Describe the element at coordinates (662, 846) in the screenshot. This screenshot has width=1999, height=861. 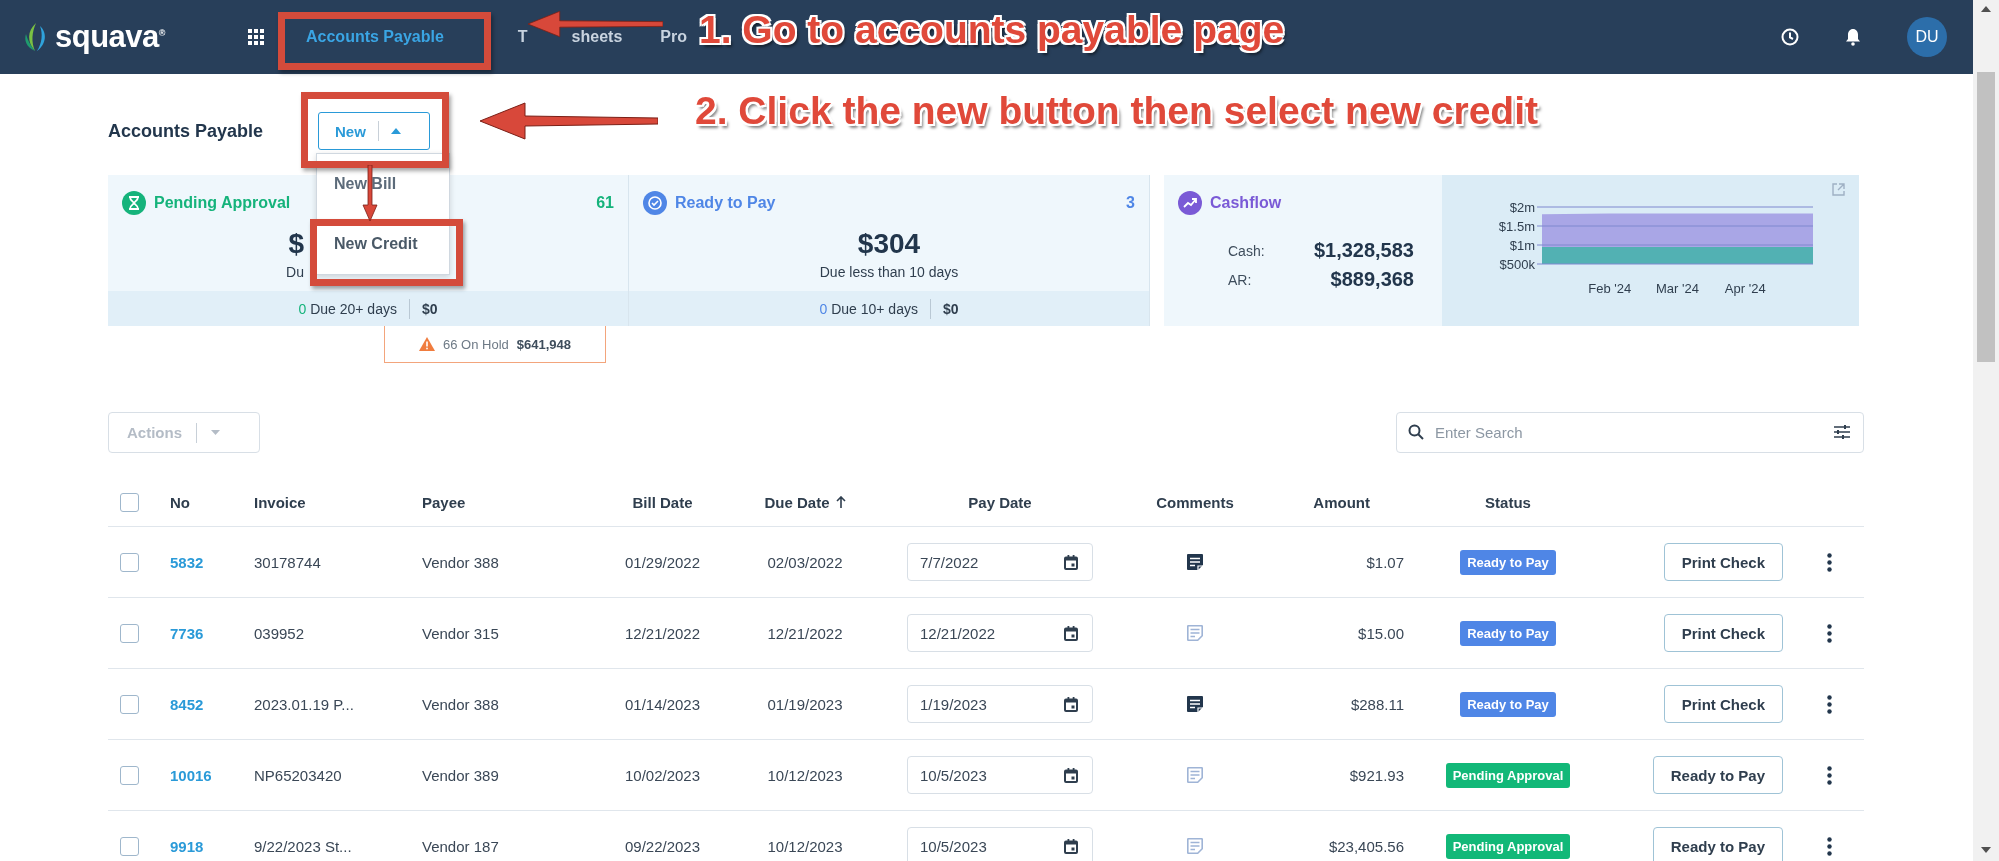
I see `table-cell-text: 09/22/2023` at that location.